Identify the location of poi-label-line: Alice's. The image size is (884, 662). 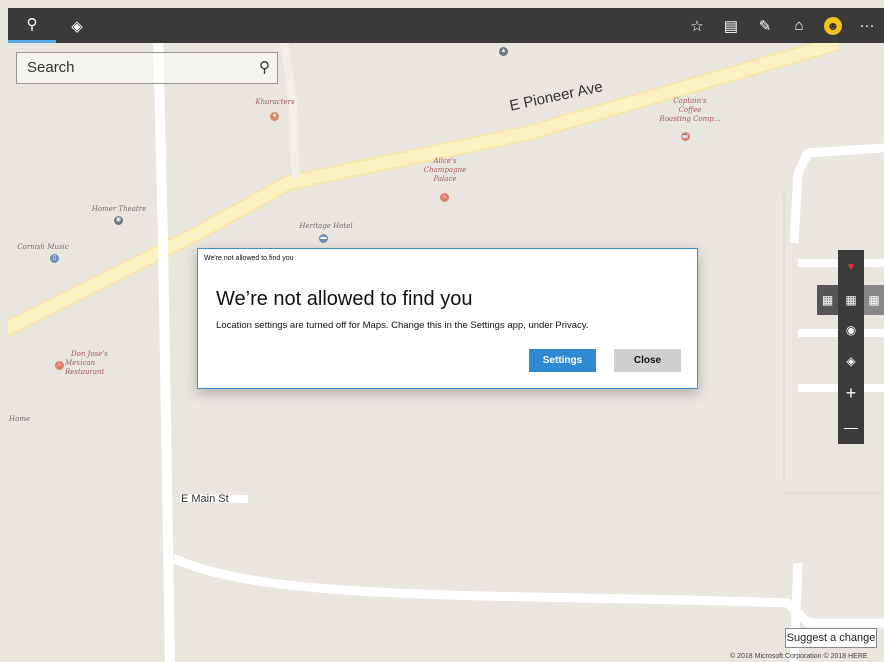
(445, 161).